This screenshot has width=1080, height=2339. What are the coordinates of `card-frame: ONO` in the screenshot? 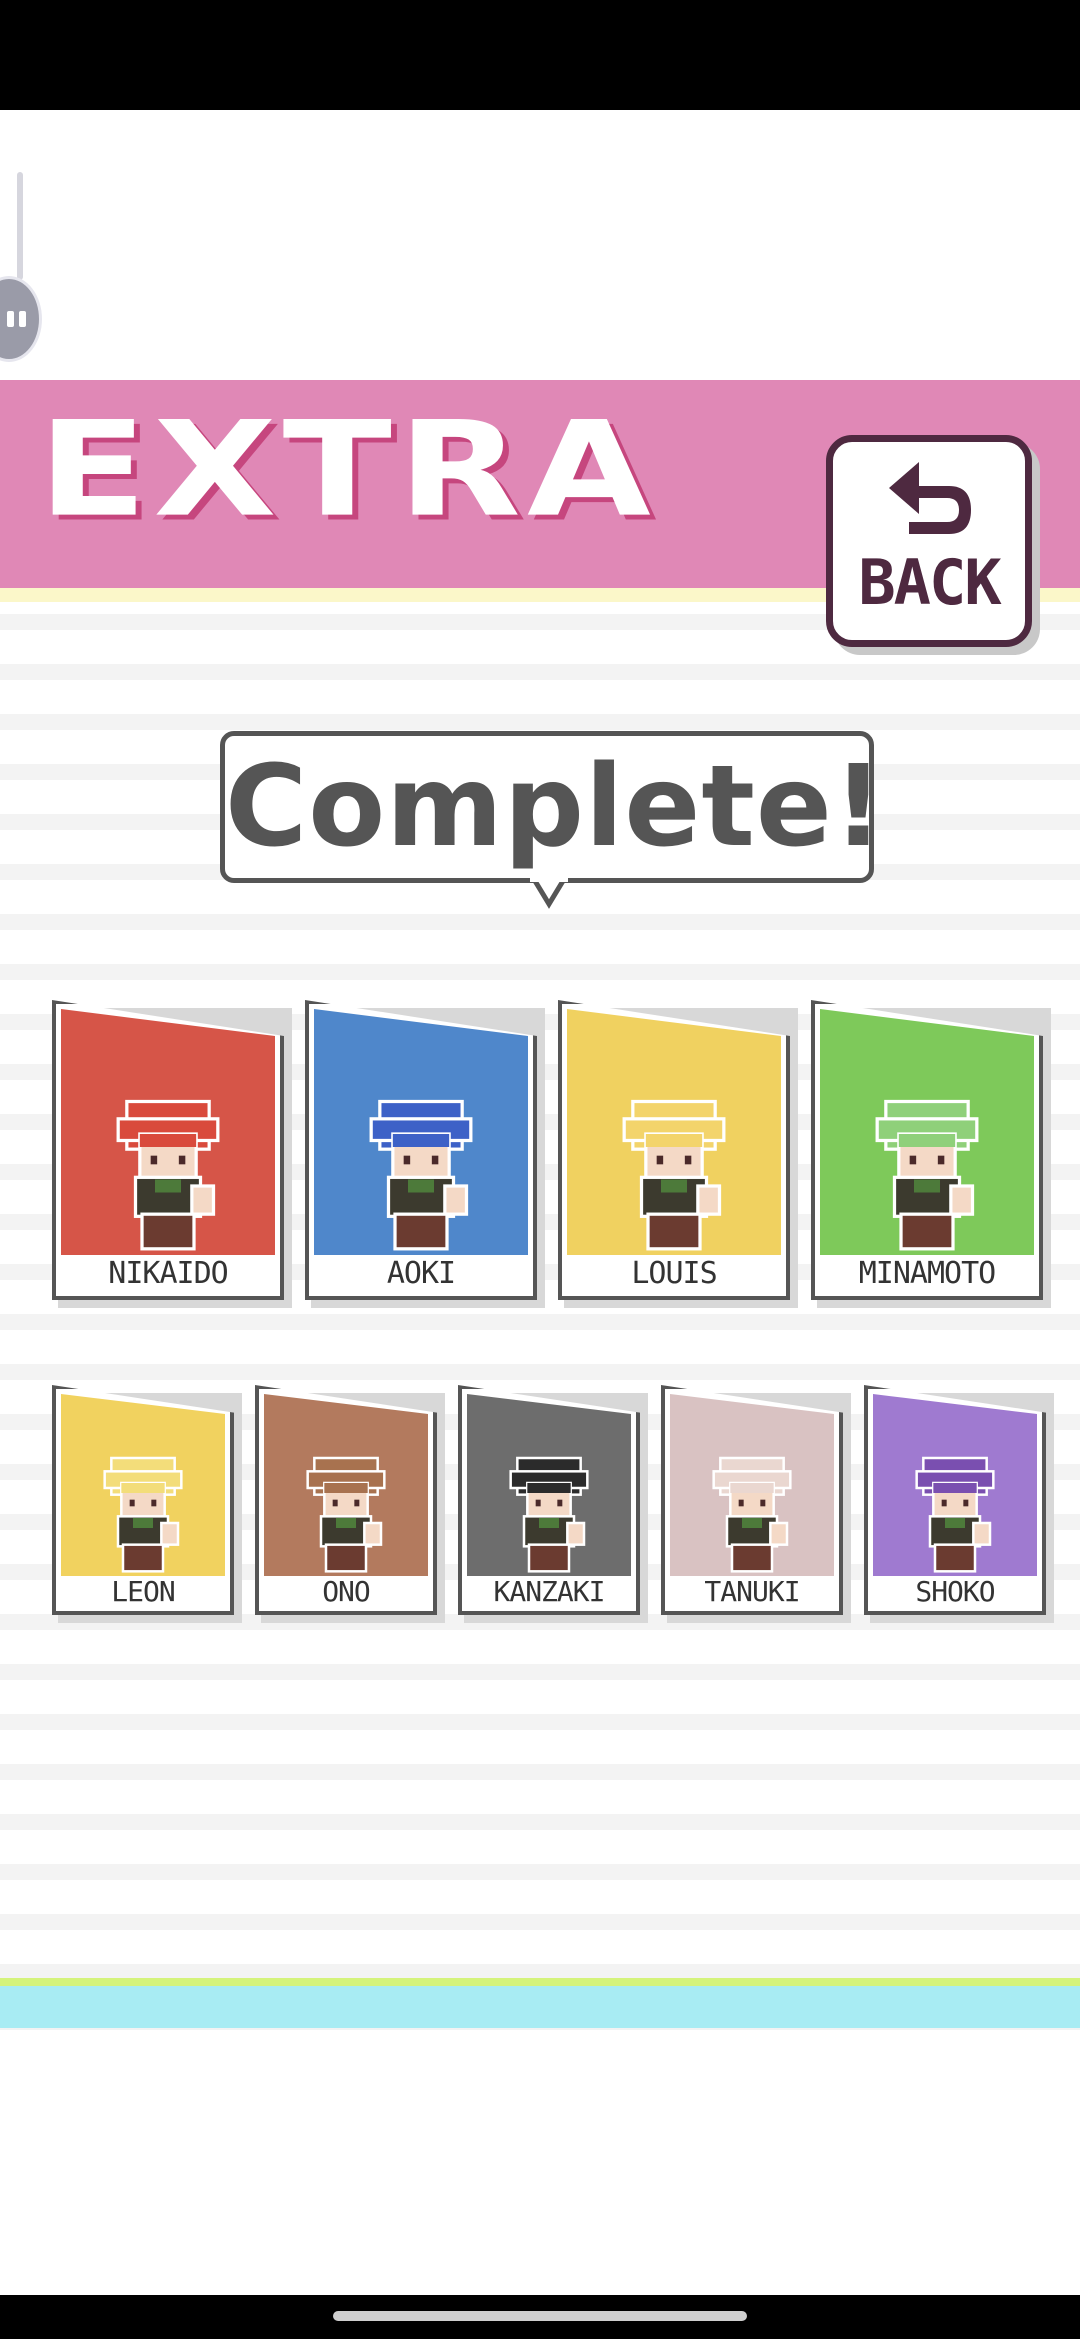 It's located at (346, 1500).